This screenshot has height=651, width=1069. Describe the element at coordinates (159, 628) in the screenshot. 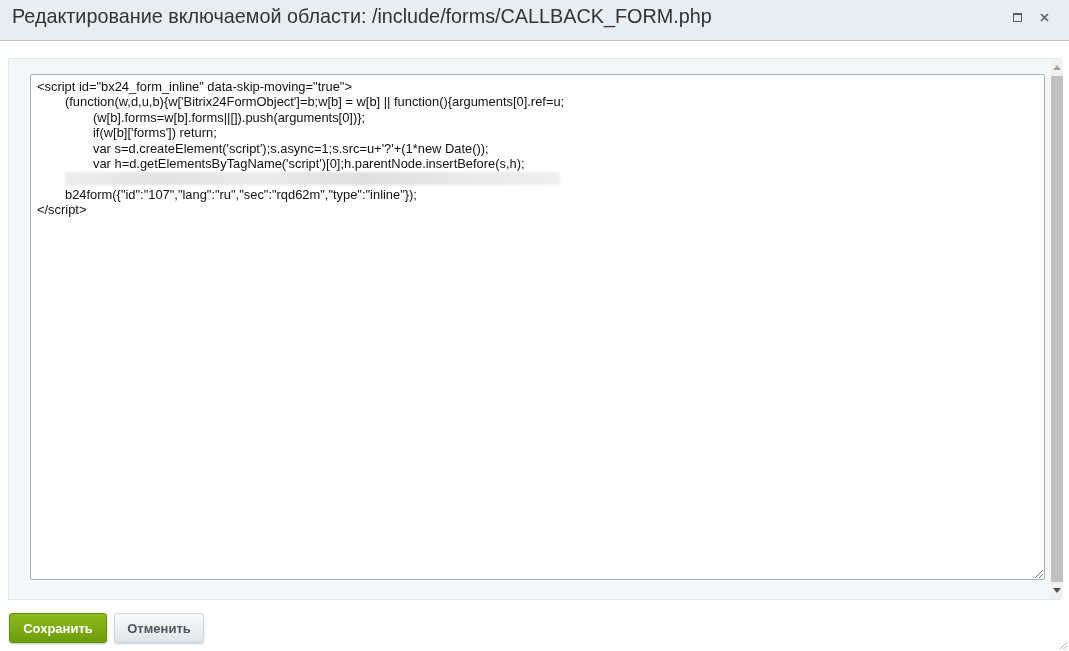

I see `cancel-button: Отменить` at that location.